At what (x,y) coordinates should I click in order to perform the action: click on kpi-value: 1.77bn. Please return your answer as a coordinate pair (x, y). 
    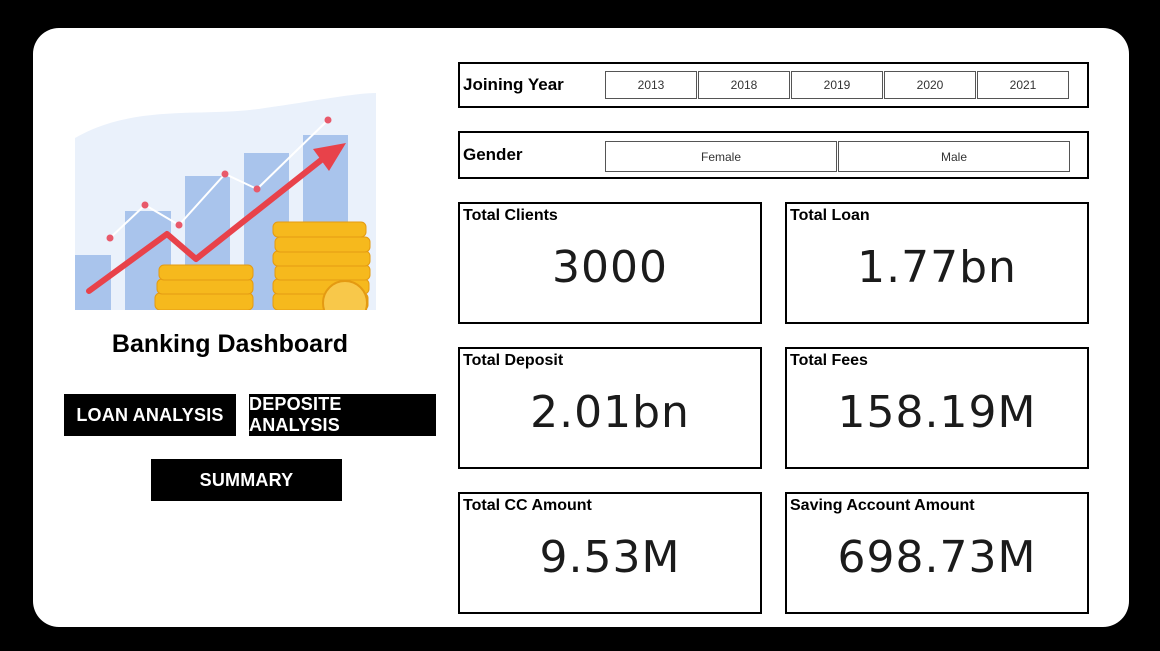
    Looking at the image, I should click on (937, 267).